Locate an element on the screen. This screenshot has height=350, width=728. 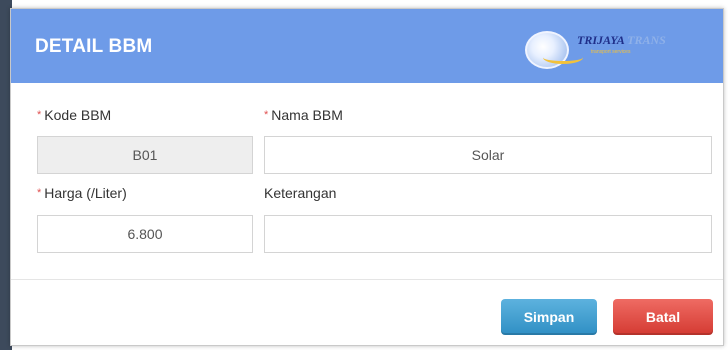
cancel-button: Batal is located at coordinates (663, 317).